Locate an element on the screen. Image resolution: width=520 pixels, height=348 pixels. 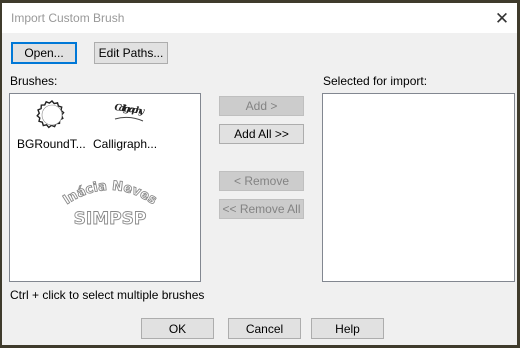
selected-for-import-label: Selected for import: is located at coordinates (375, 81).